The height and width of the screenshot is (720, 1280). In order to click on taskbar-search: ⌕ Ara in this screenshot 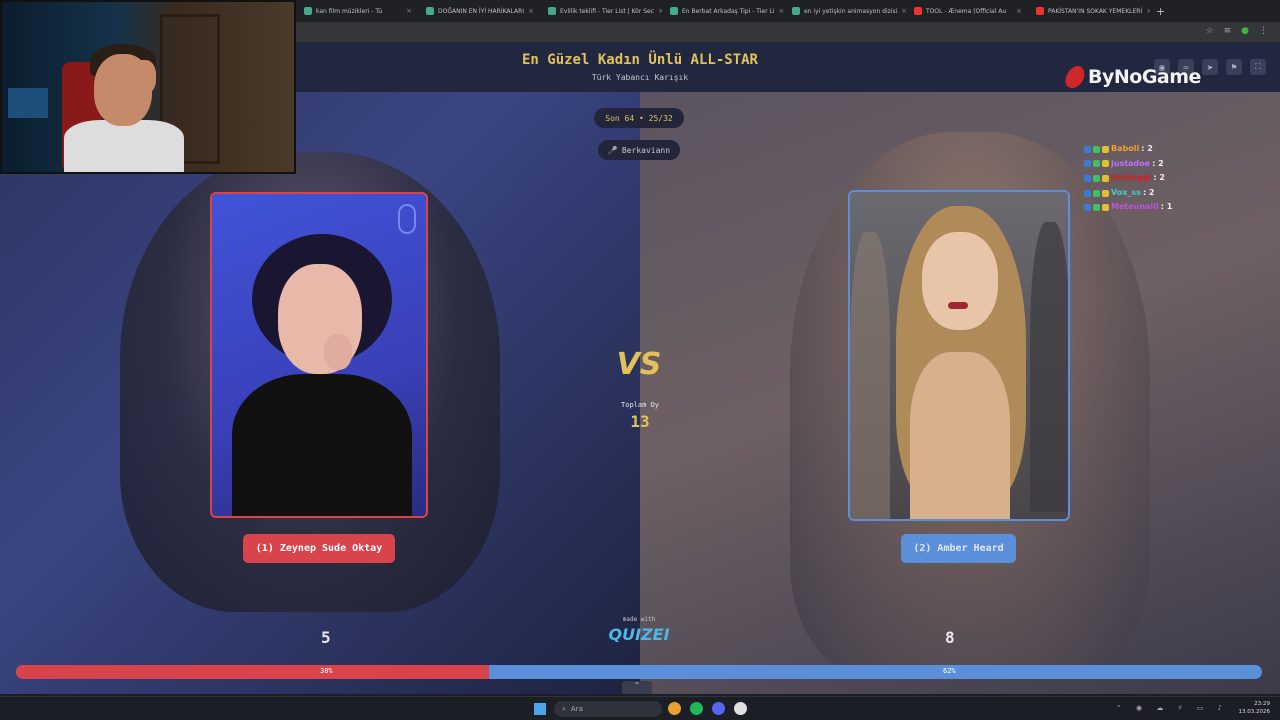, I will do `click(608, 709)`.